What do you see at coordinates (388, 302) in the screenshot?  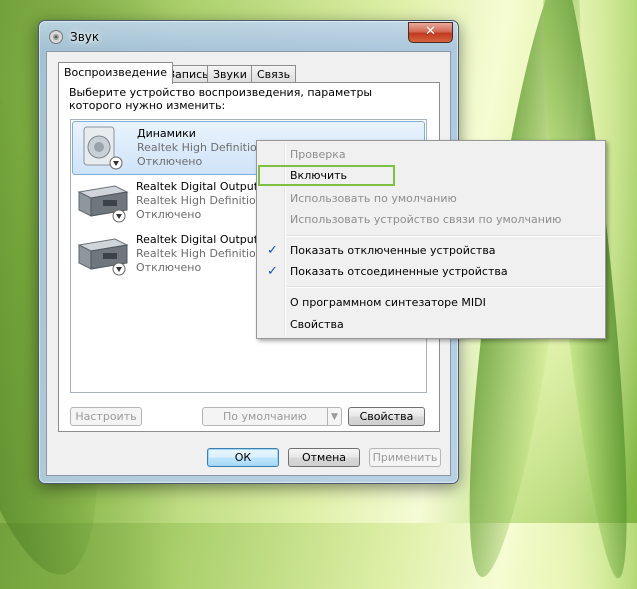 I see `menu-item-label: О программном синтезаторе MIDI` at bounding box center [388, 302].